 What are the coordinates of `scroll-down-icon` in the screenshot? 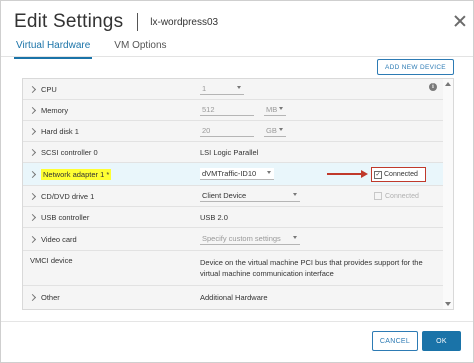 It's located at (448, 304).